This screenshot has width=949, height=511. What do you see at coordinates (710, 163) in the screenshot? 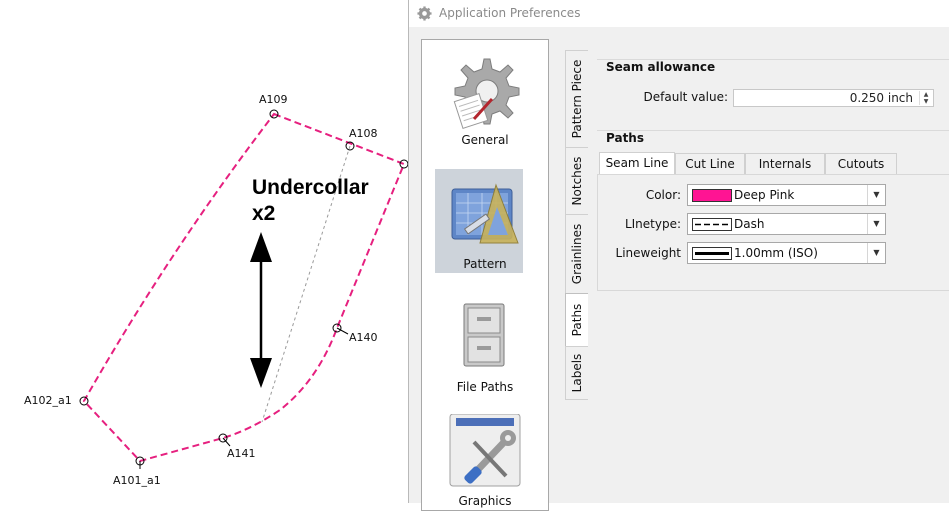
I see `tab-cut-line: Cut Line` at bounding box center [710, 163].